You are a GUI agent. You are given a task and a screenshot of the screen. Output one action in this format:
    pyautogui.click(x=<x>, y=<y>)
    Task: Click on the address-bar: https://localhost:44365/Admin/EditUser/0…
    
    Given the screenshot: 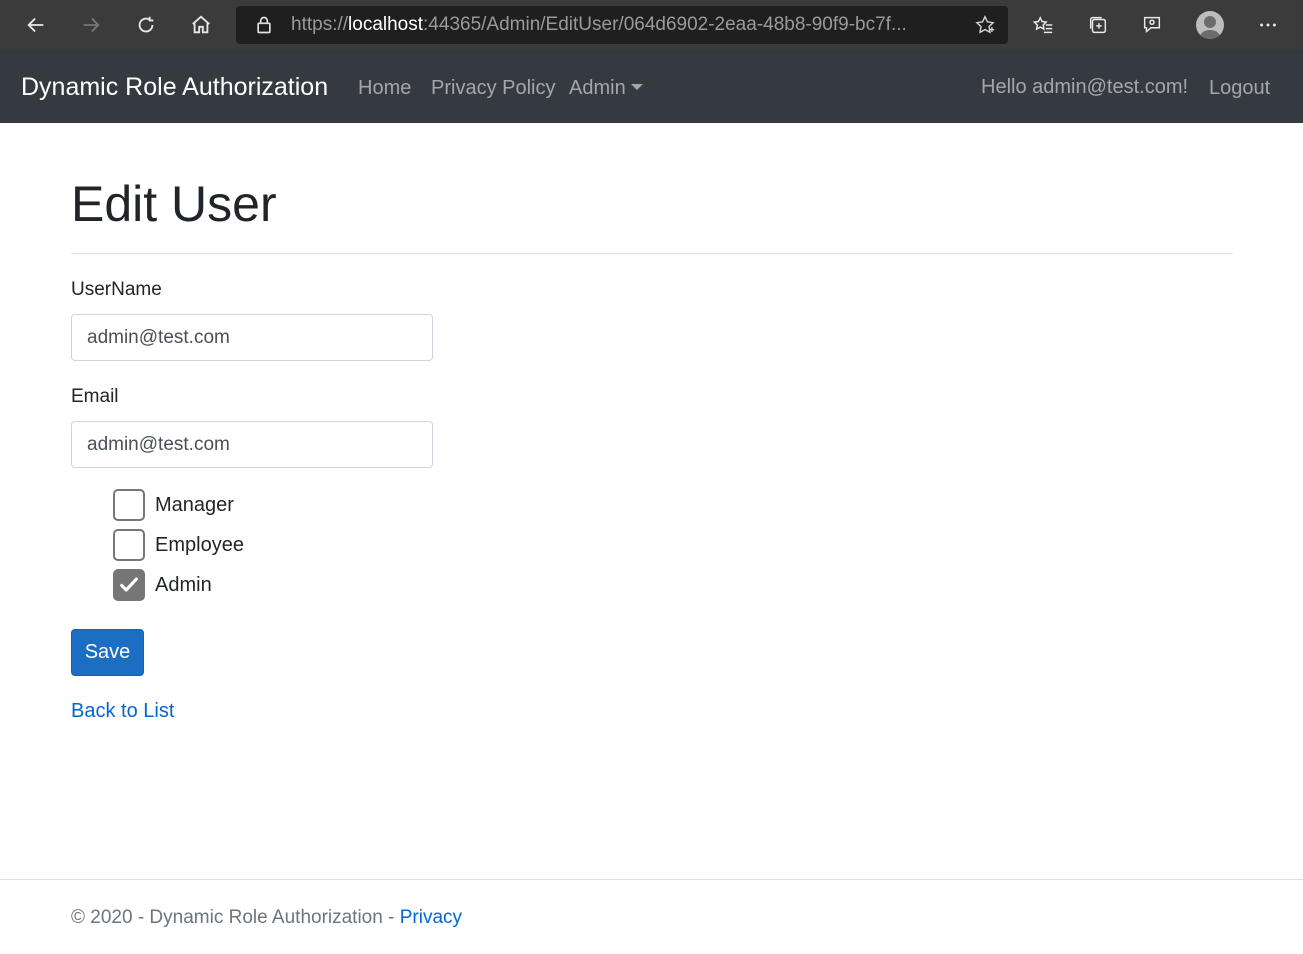 What is the action you would take?
    pyautogui.click(x=622, y=25)
    